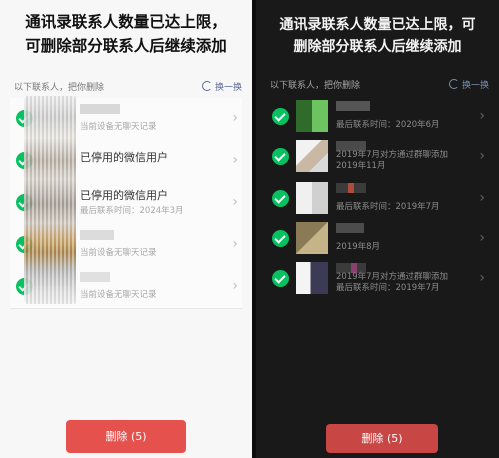 The width and height of the screenshot is (499, 458). I want to click on contact-subtitle: 最后联系时间：2019年7月, so click(388, 207).